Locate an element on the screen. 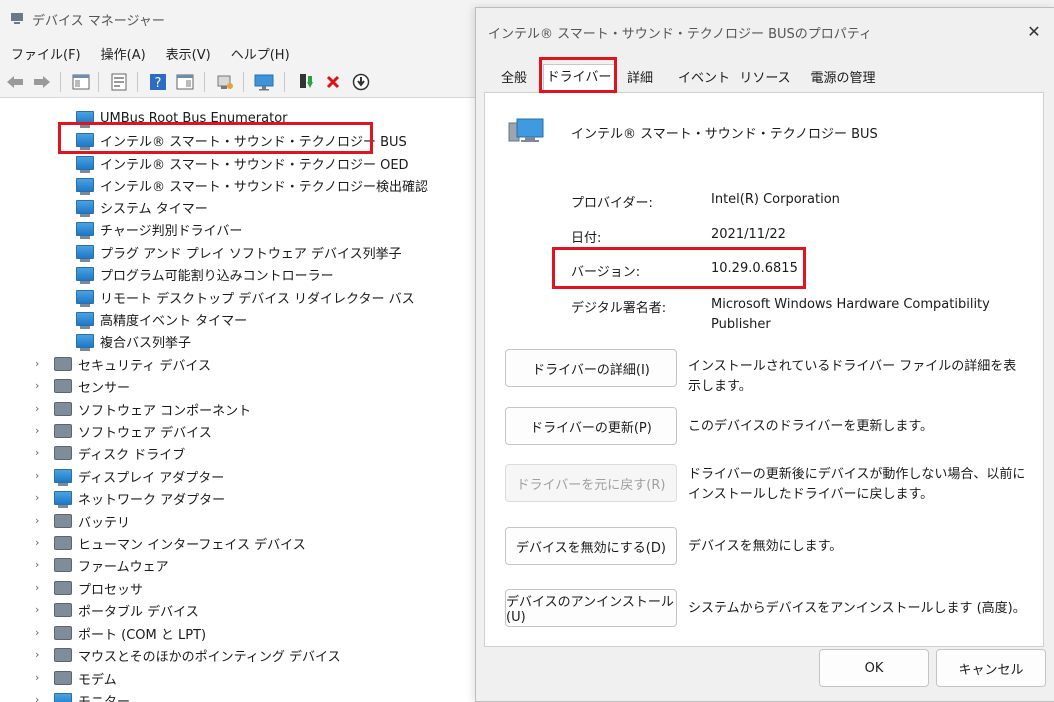 Image resolution: width=1054 pixels, height=702 pixels. tree-item: インテル® スマート・サウンド・テクノロジー OED is located at coordinates (242, 163).